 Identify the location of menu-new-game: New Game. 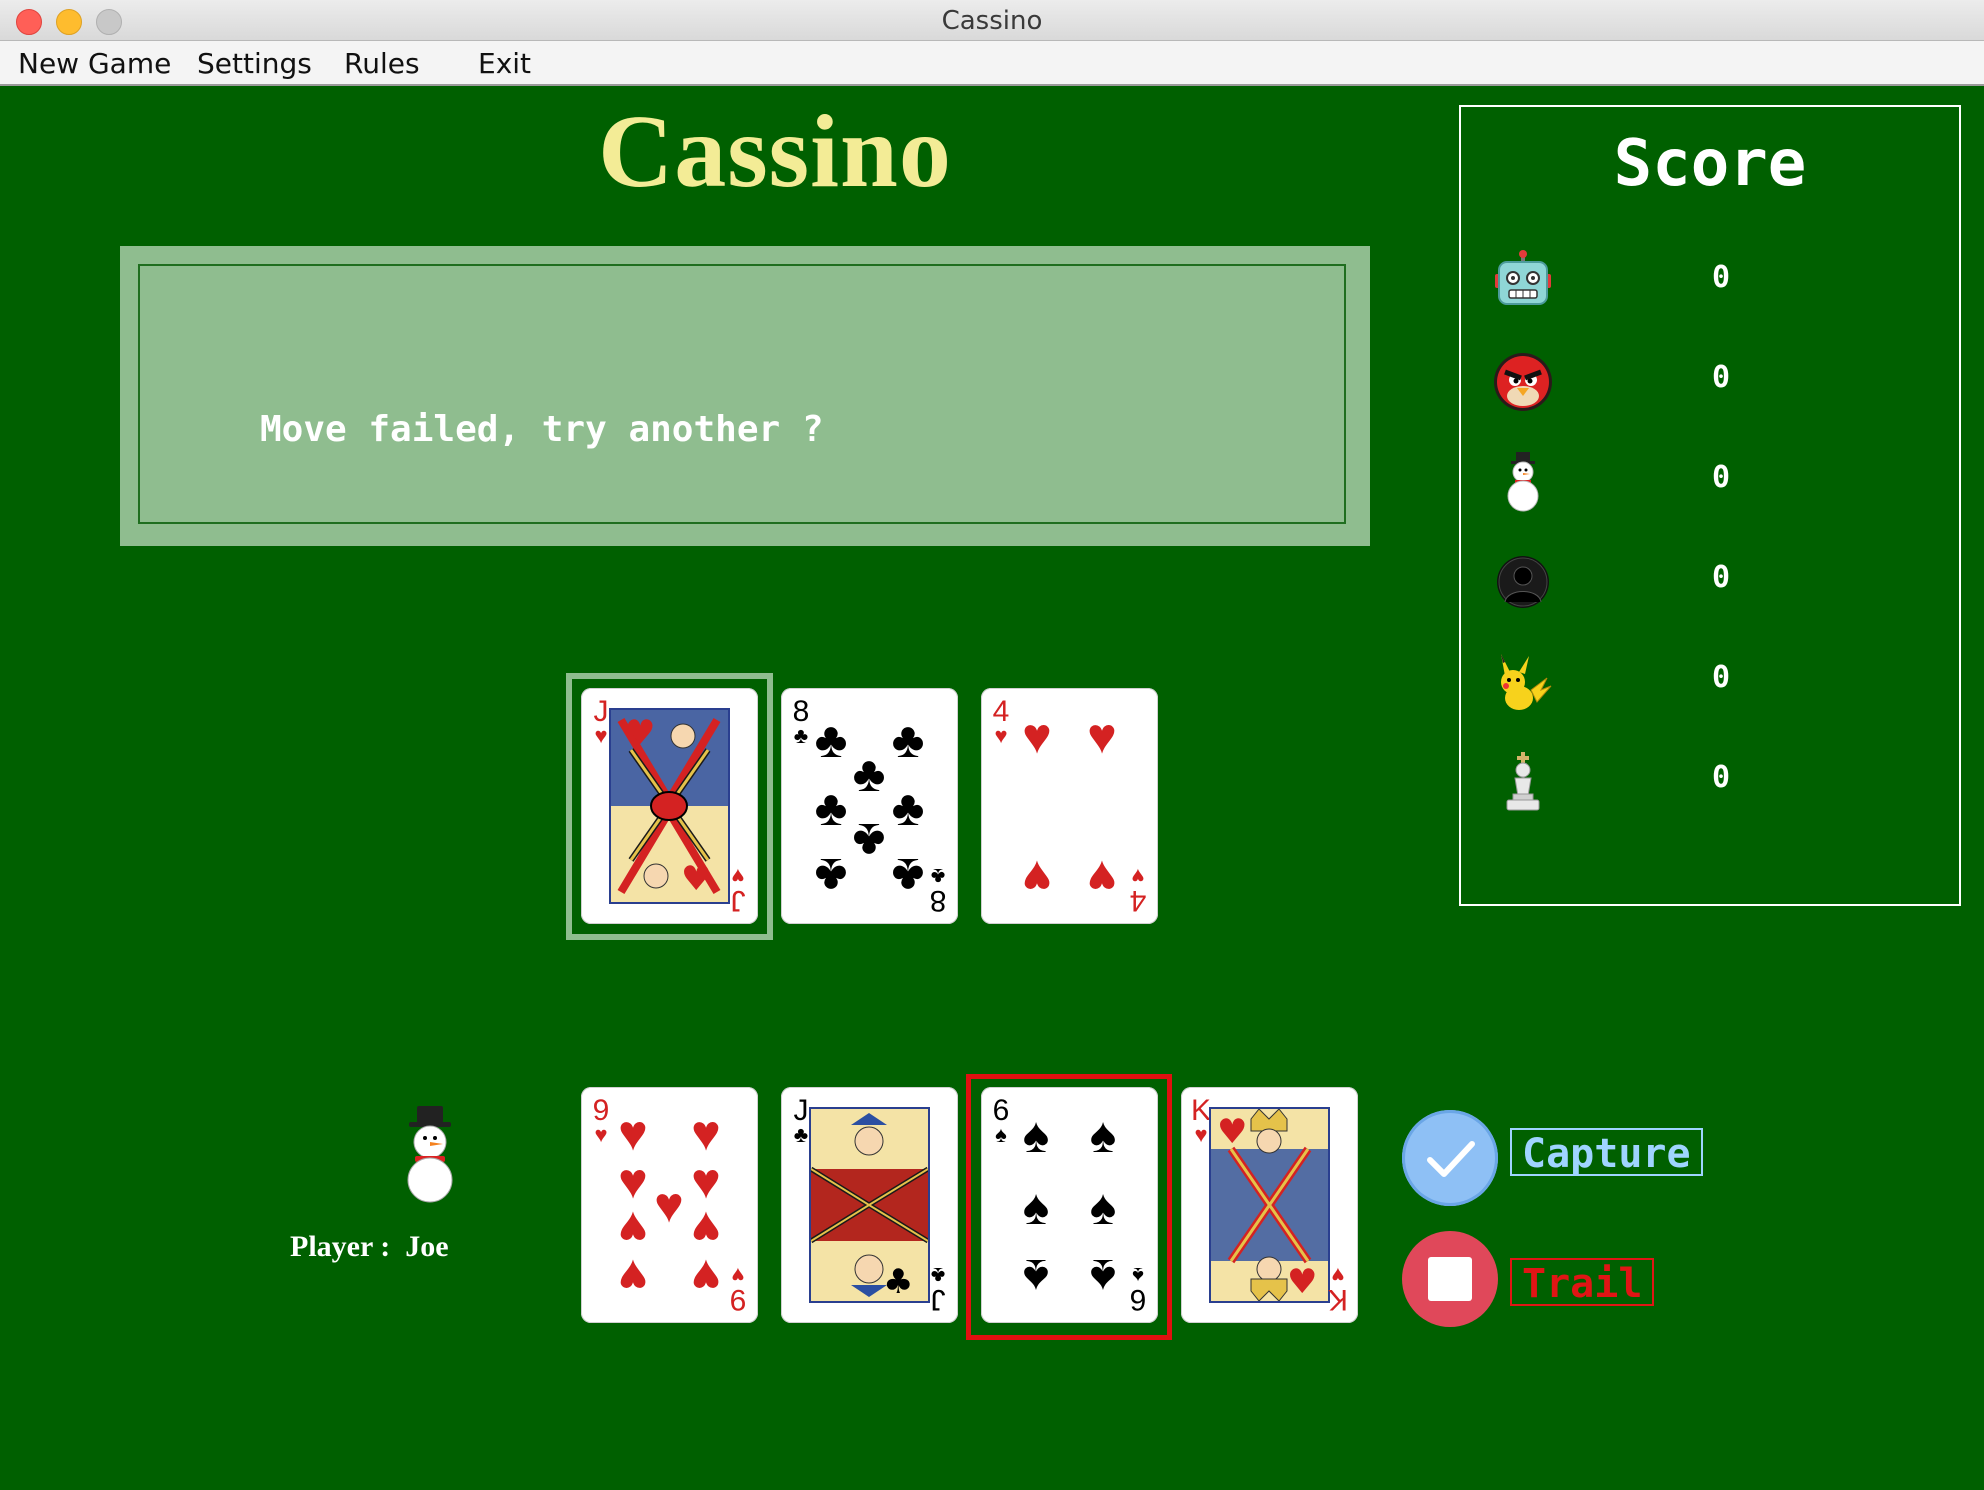
(94, 63).